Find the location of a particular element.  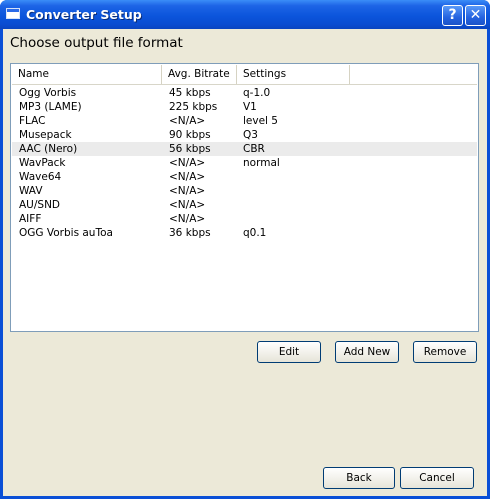

list-item: WavPack <N/A> normal is located at coordinates (244, 163).